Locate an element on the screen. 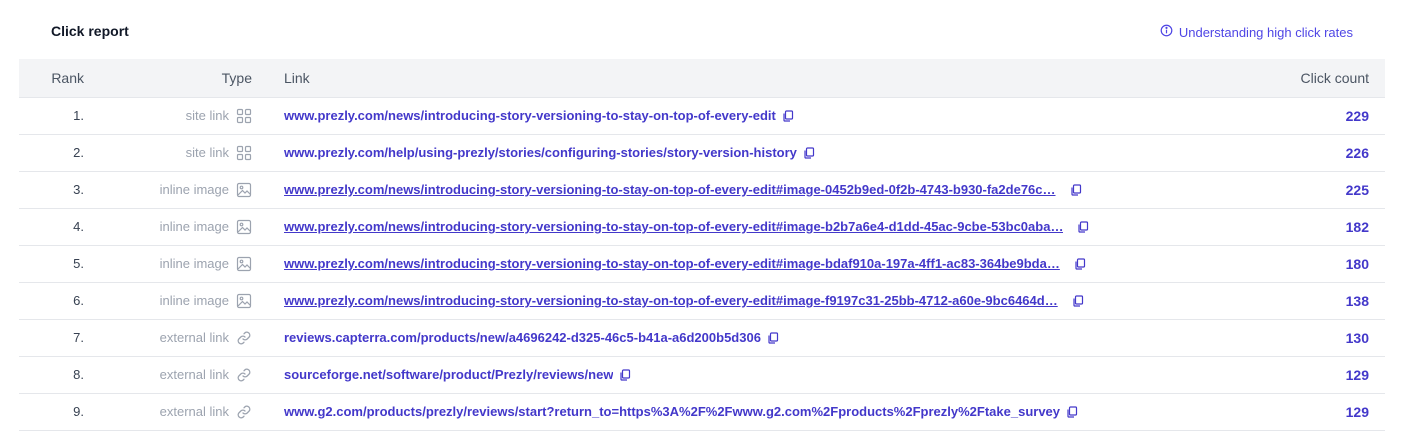 The image size is (1404, 448). column-header-click-count: Click count is located at coordinates (1310, 78).